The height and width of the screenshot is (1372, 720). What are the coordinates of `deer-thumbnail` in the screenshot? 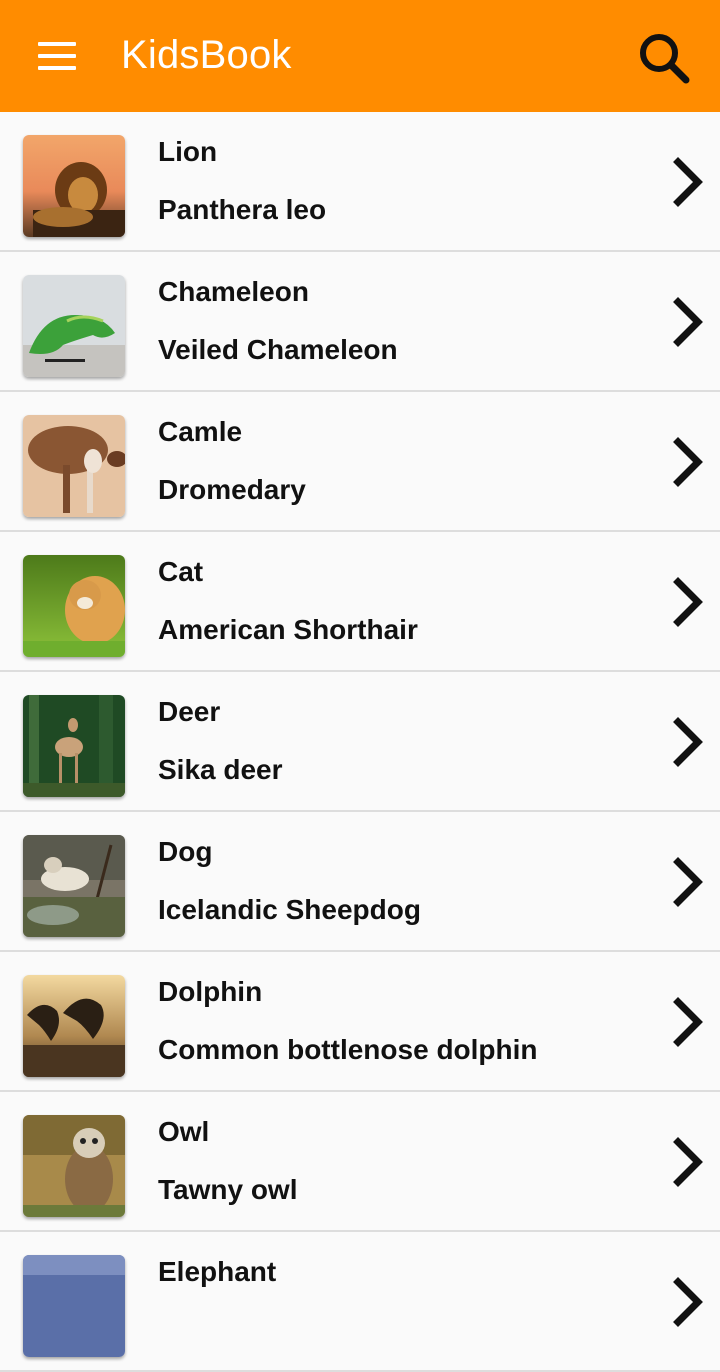 It's located at (74, 746).